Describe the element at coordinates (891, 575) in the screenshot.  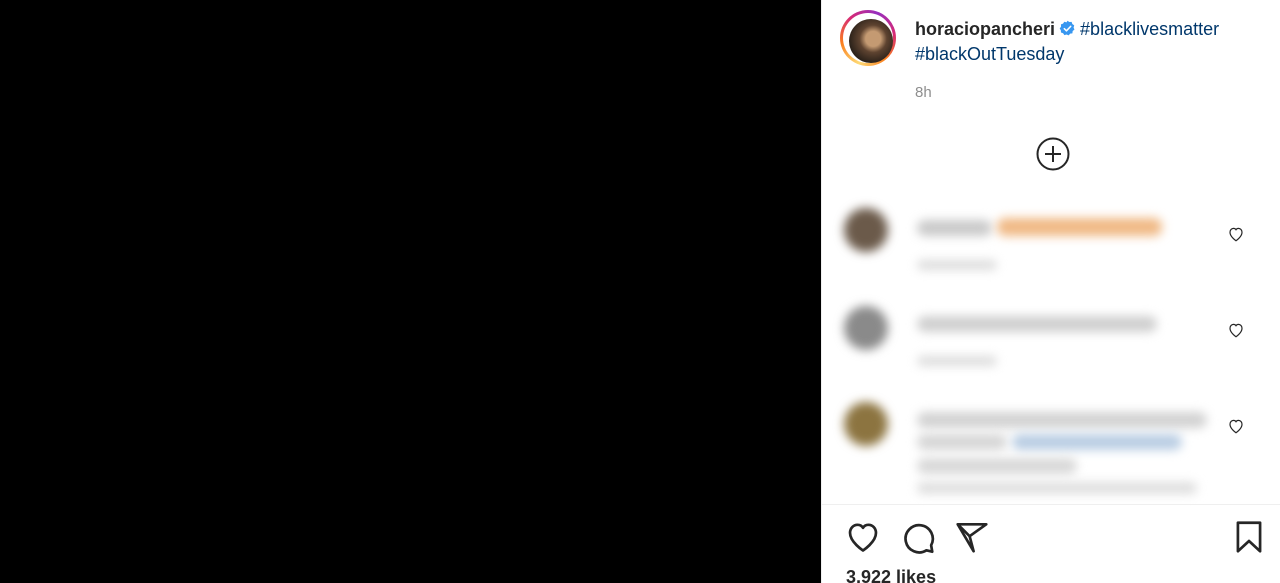
I see `like-count: 3,922 likes` at that location.